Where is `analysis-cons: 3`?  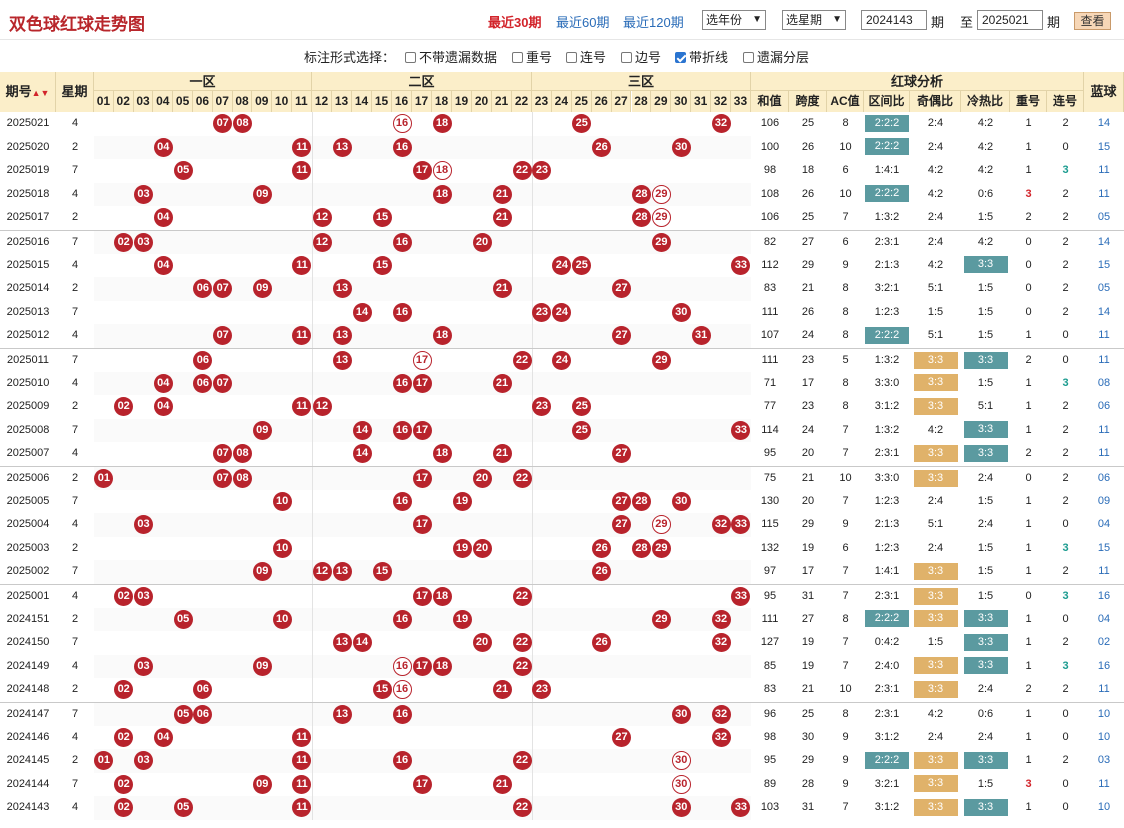 analysis-cons: 3 is located at coordinates (1065, 547).